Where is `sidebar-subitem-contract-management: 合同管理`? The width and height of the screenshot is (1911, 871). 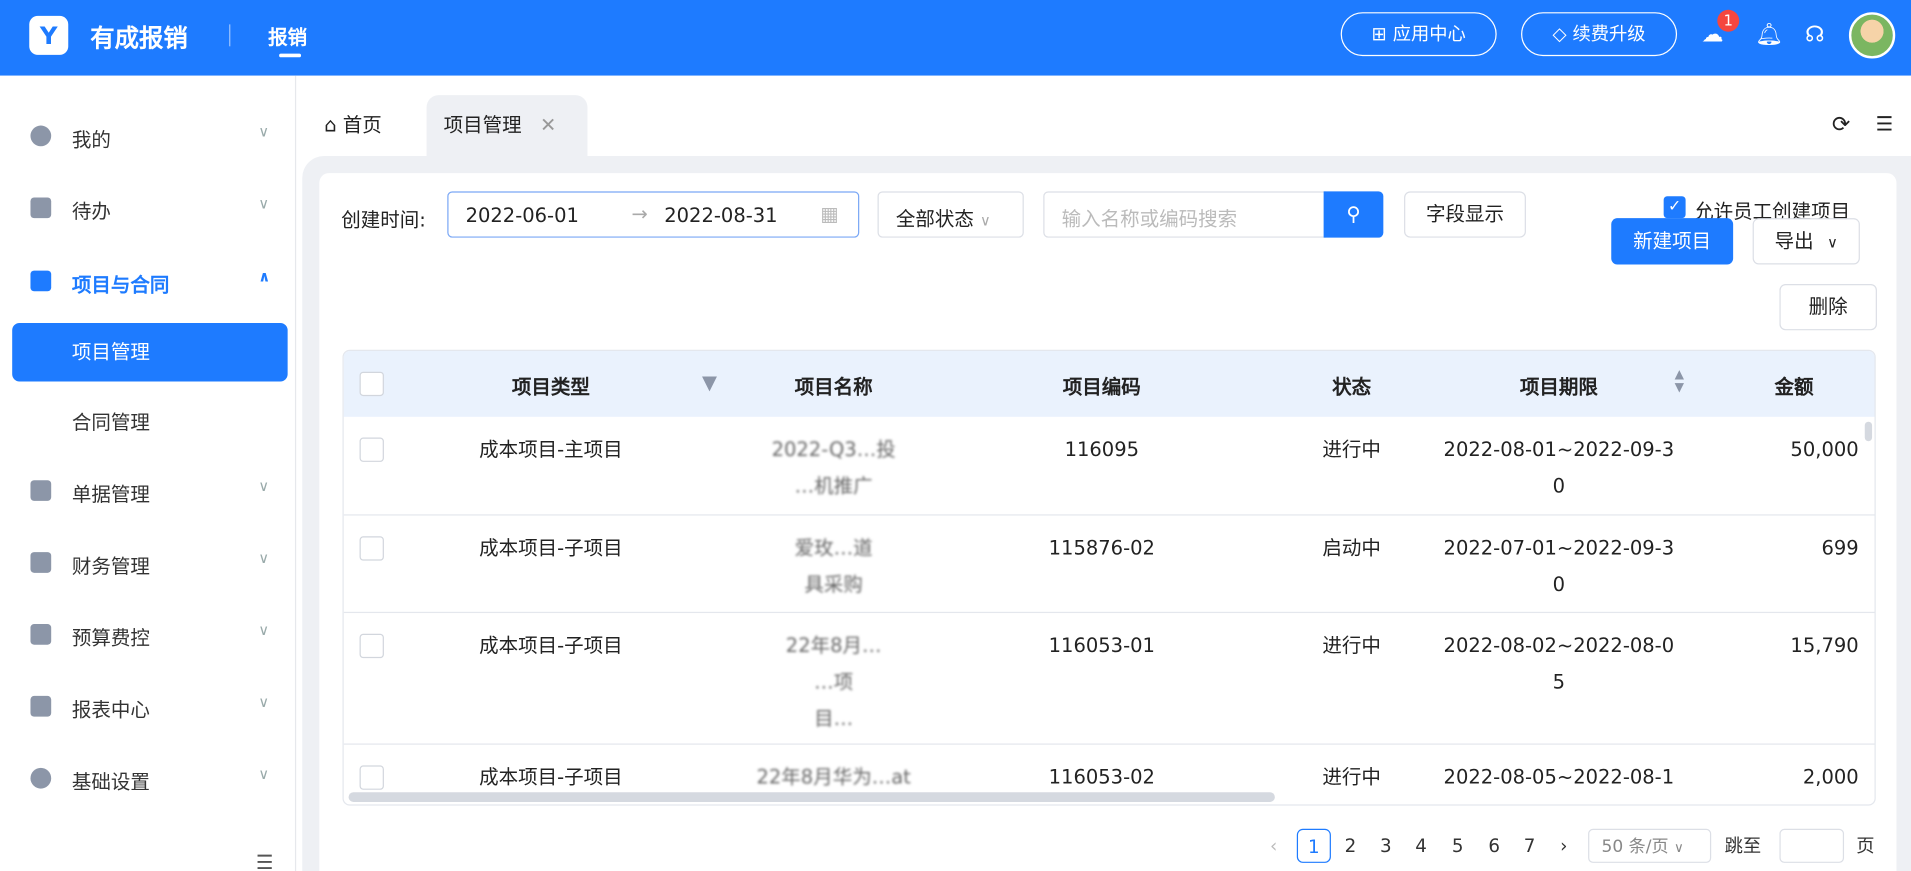 sidebar-subitem-contract-management: 合同管理 is located at coordinates (111, 420).